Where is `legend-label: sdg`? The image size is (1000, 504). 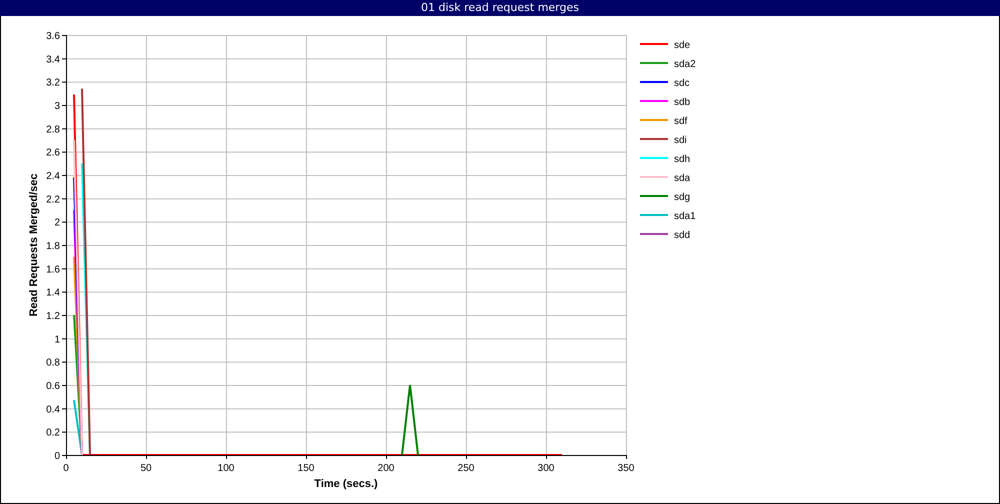
legend-label: sdg is located at coordinates (682, 197).